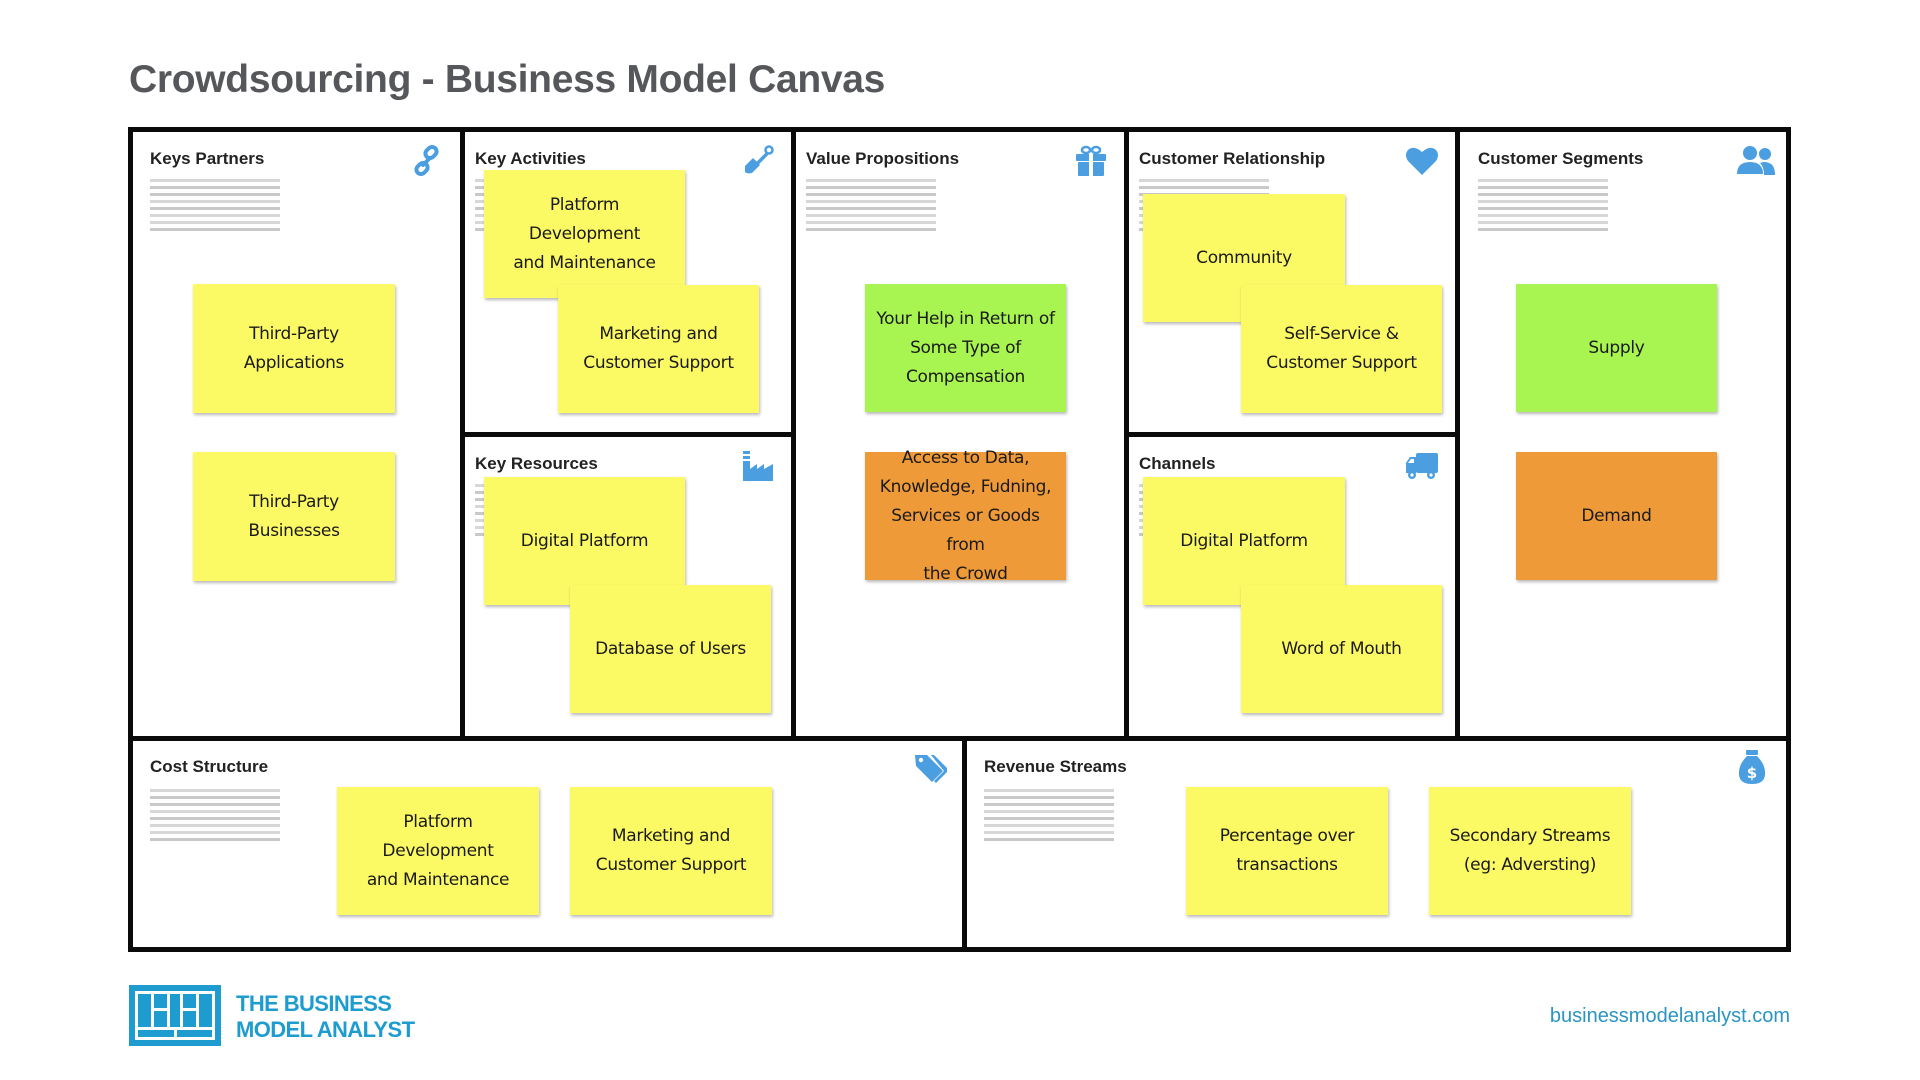 The image size is (1920, 1080). I want to click on sticky-note: Secondary Streams (eg: Adversting), so click(1530, 851).